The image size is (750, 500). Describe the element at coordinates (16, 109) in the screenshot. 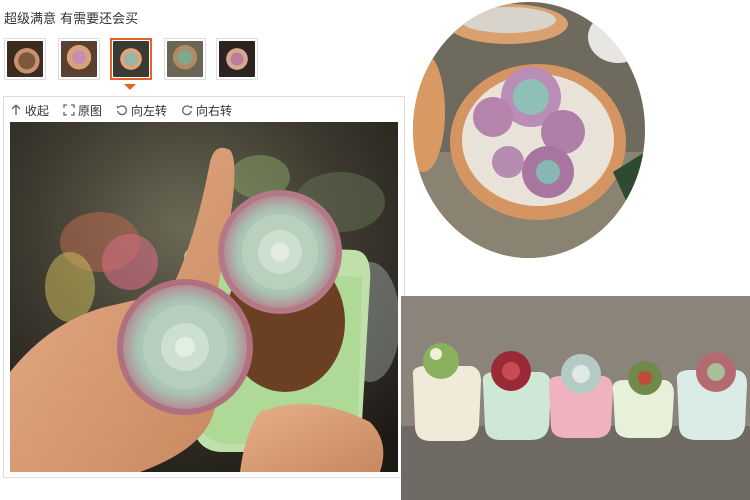

I see `arrow-up-icon` at that location.